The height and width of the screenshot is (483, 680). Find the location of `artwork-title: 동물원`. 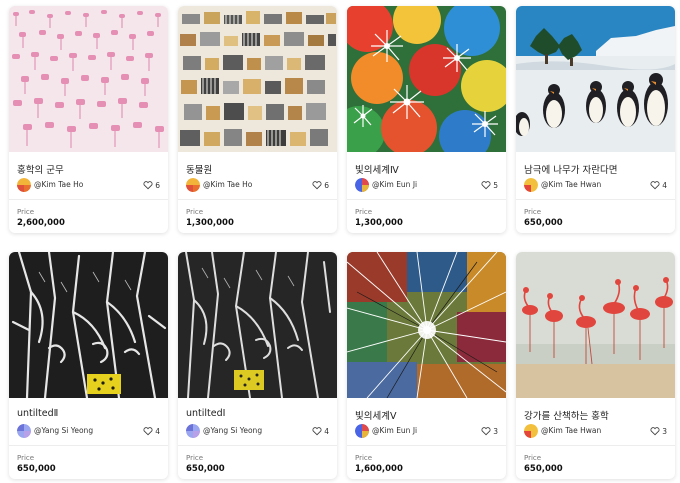

artwork-title: 동물원 is located at coordinates (199, 169).